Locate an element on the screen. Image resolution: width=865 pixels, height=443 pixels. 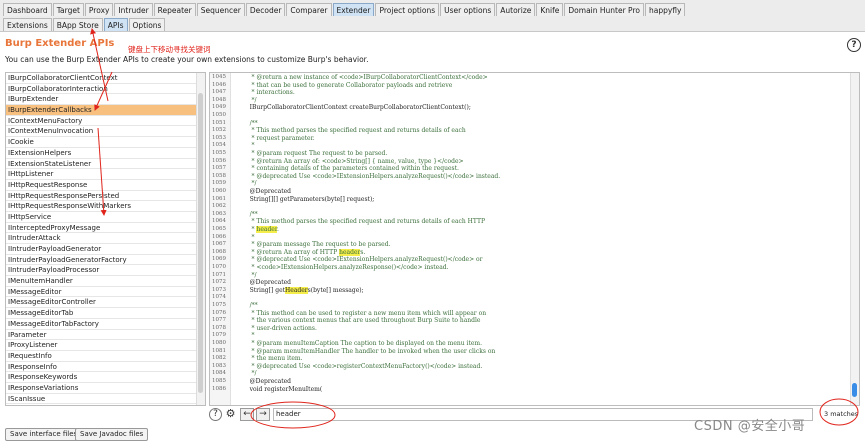
api-list-item: IContextMenuFactory is located at coordinates (102, 121).